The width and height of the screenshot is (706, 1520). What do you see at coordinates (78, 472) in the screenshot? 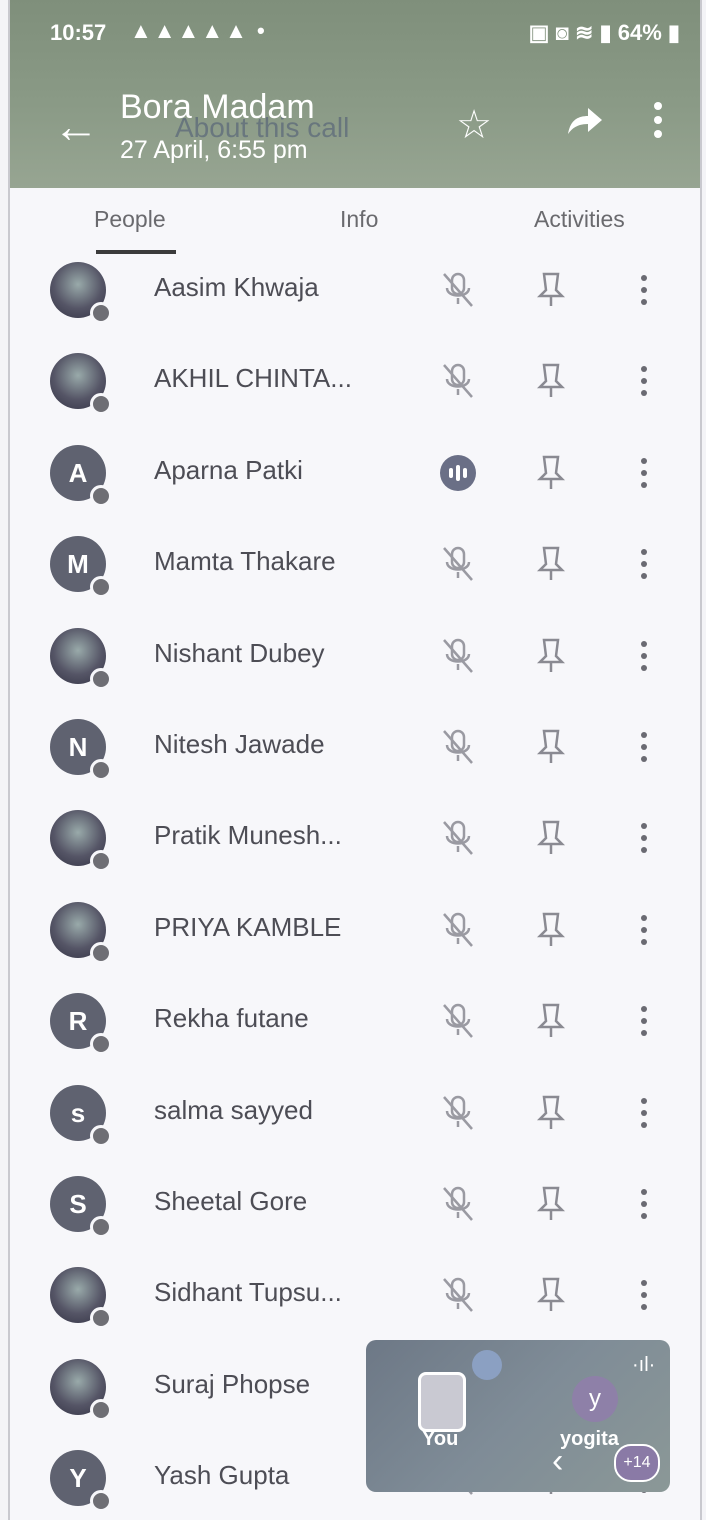
I see `avatar-initial: A` at bounding box center [78, 472].